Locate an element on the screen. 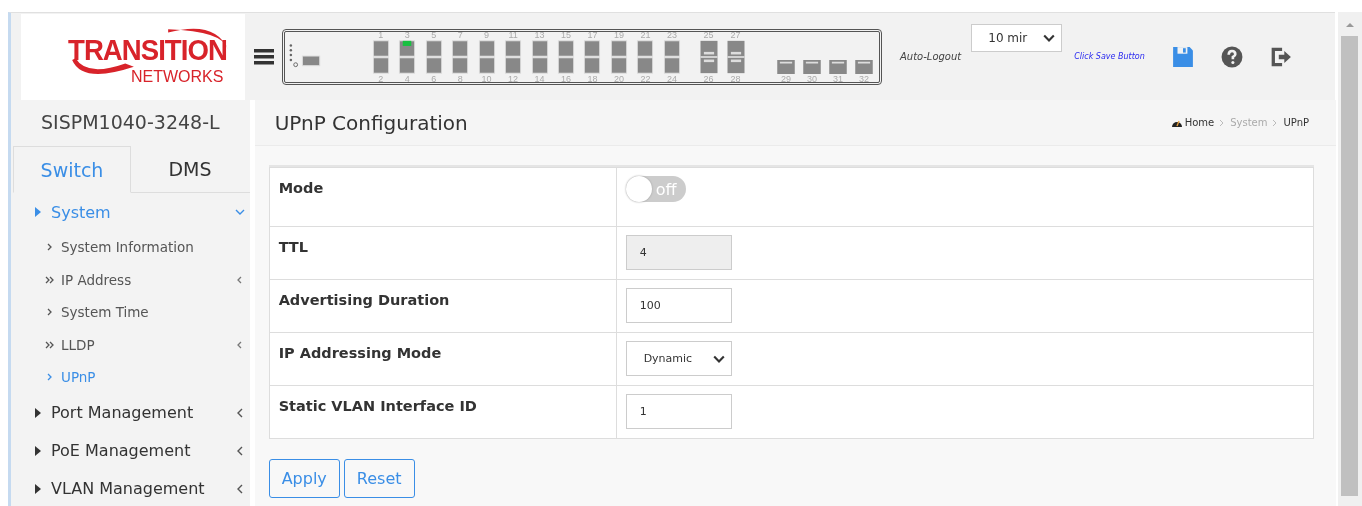  menu-item: VLAN Management is located at coordinates (130, 487).